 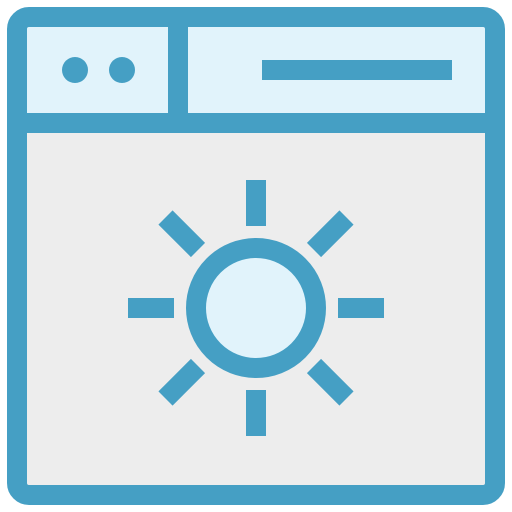 I want to click on sun-core, so click(x=256, y=308).